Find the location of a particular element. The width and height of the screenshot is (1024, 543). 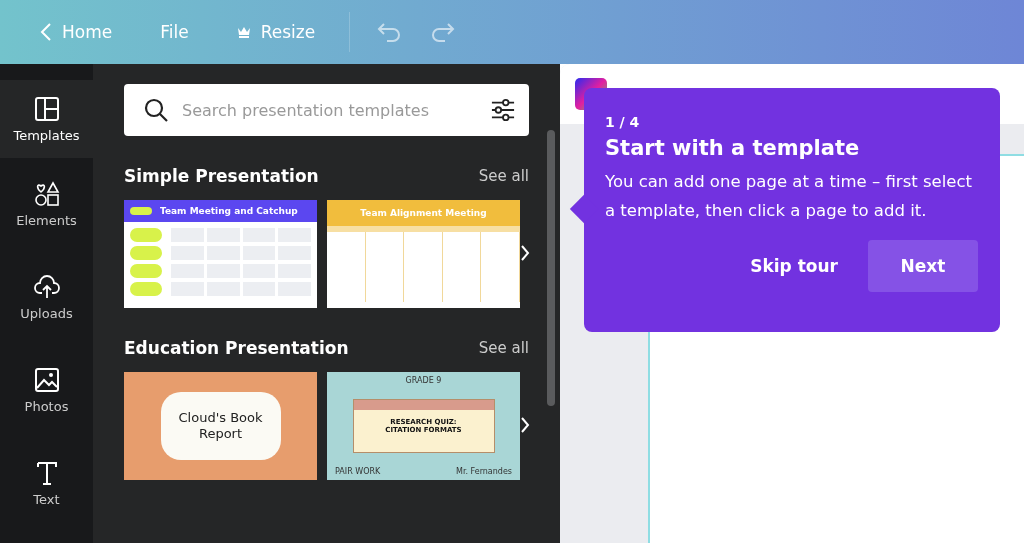

tour-text: You can add one page at a time – first select a template, then click a page to add it. is located at coordinates (789, 196).